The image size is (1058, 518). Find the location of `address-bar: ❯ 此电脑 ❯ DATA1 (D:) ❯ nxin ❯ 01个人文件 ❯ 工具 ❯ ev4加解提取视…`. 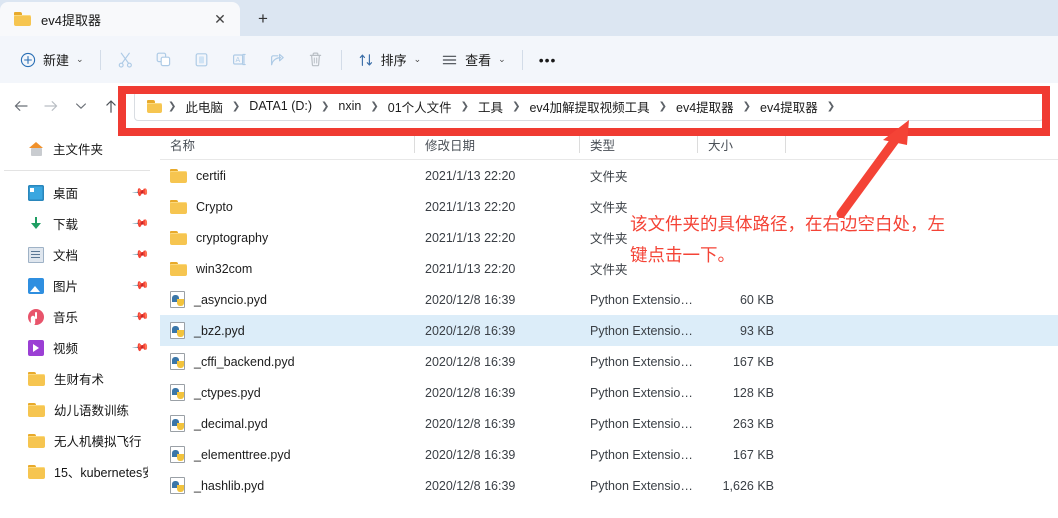

address-bar: ❯ 此电脑 ❯ DATA1 (D:) ❯ nxin ❯ 01个人文件 ❯ 工具 ❯ ev4加解提取视… is located at coordinates (589, 106).